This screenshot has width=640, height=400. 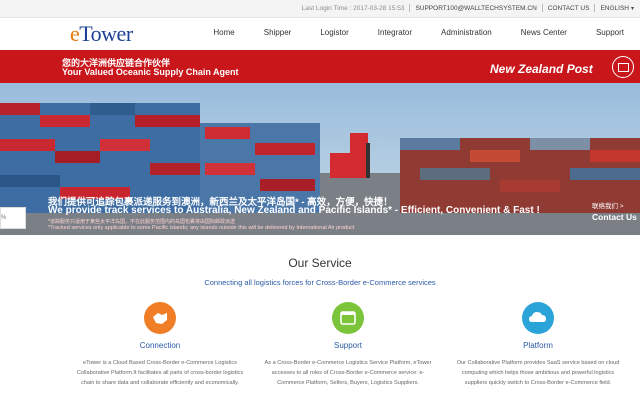 I want to click on language-selector: ENGLISH ▾, so click(x=617, y=8).